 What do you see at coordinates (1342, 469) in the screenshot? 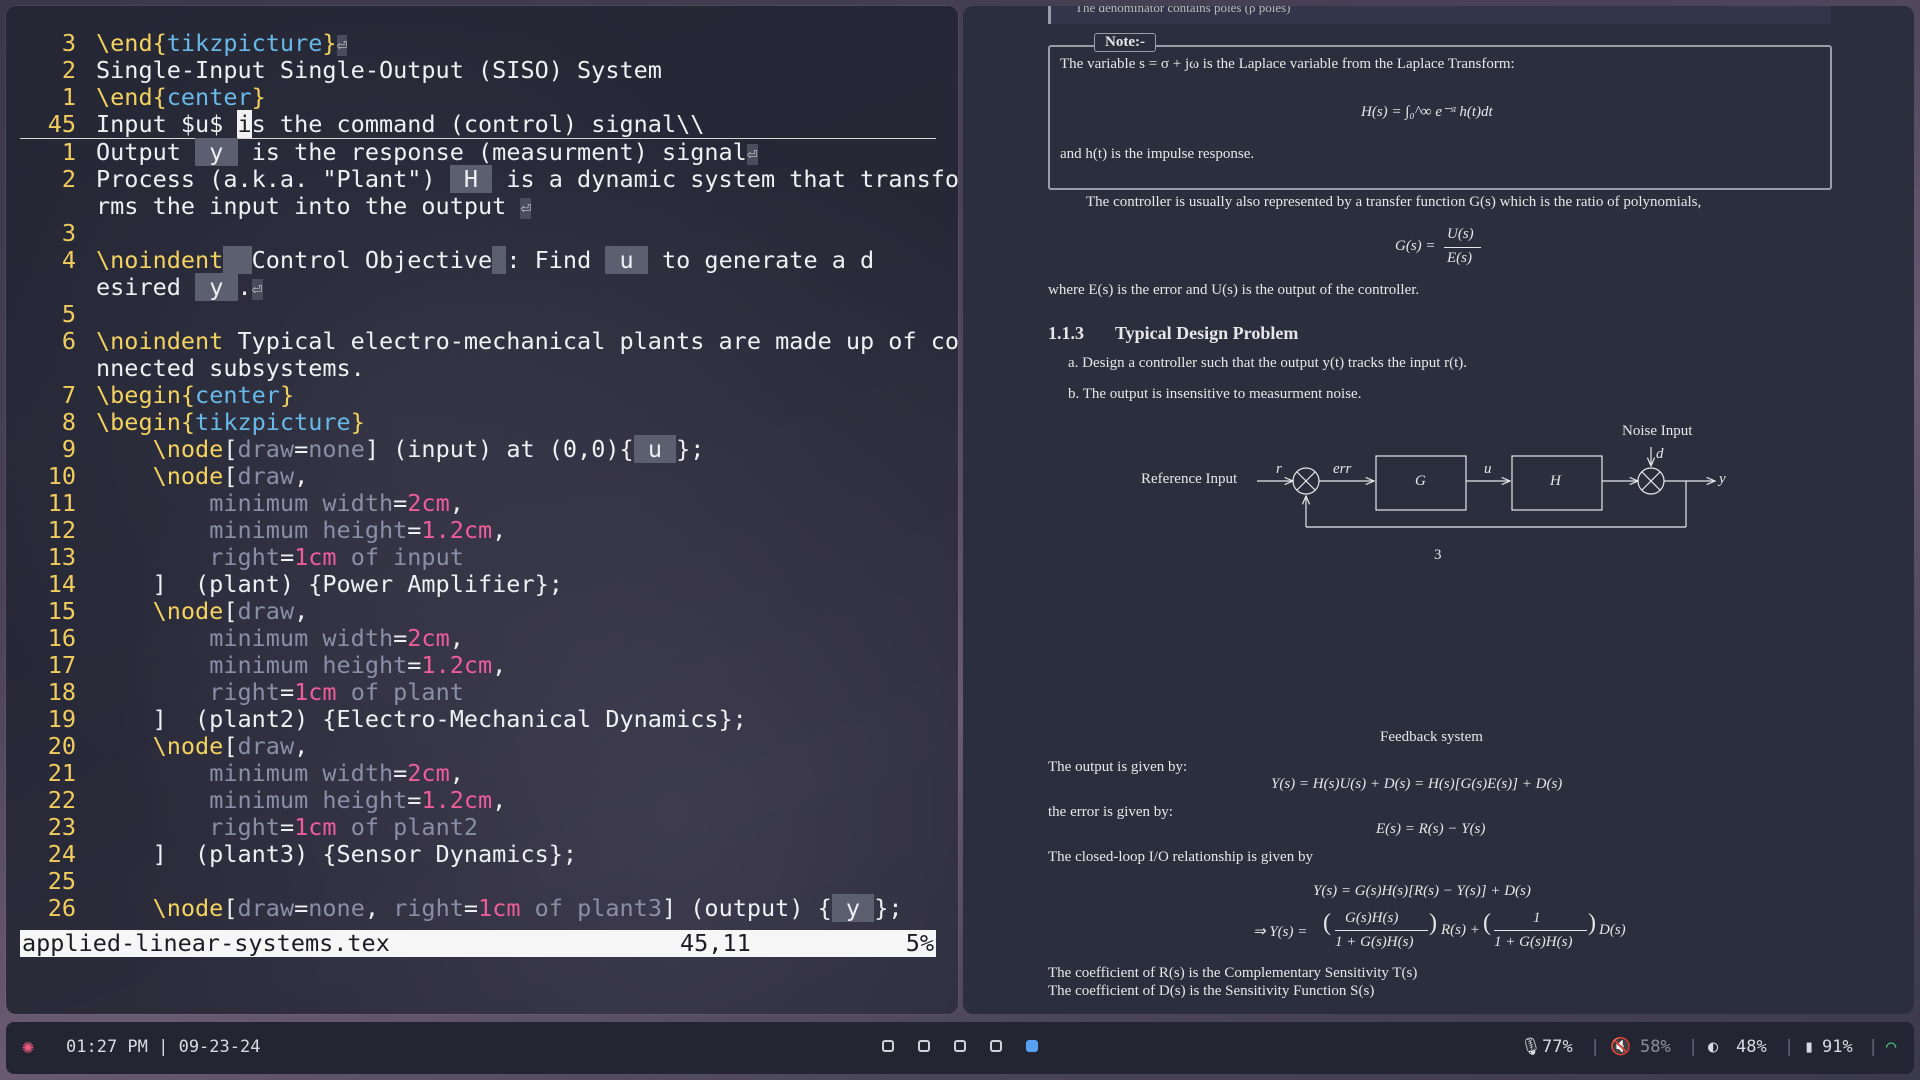
I see `signal-err-label: err` at bounding box center [1342, 469].